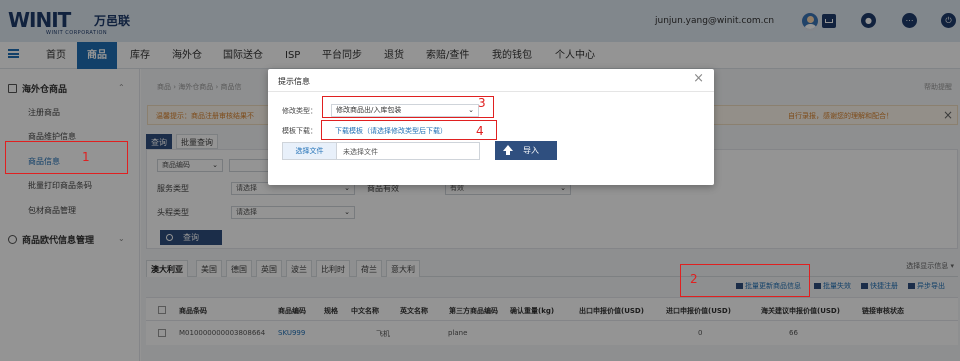 The width and height of the screenshot is (960, 361). I want to click on modal-title: 提示信息, so click(294, 81).